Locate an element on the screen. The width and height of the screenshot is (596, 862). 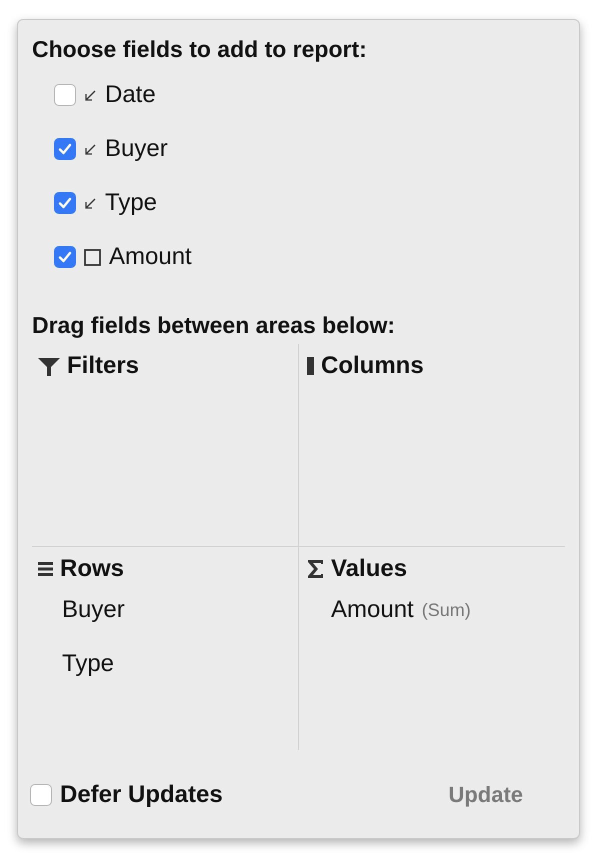
area-title: Filters is located at coordinates (103, 366).